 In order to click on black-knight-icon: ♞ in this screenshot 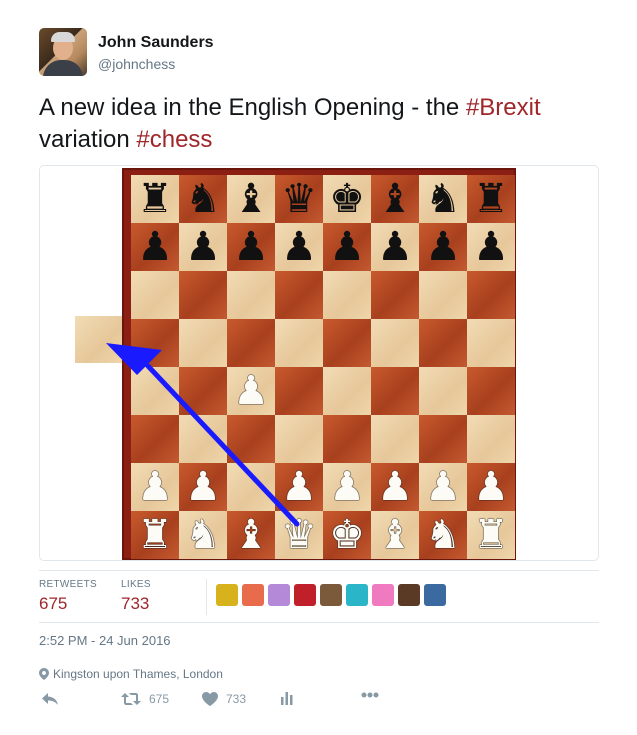, I will do `click(443, 199)`.